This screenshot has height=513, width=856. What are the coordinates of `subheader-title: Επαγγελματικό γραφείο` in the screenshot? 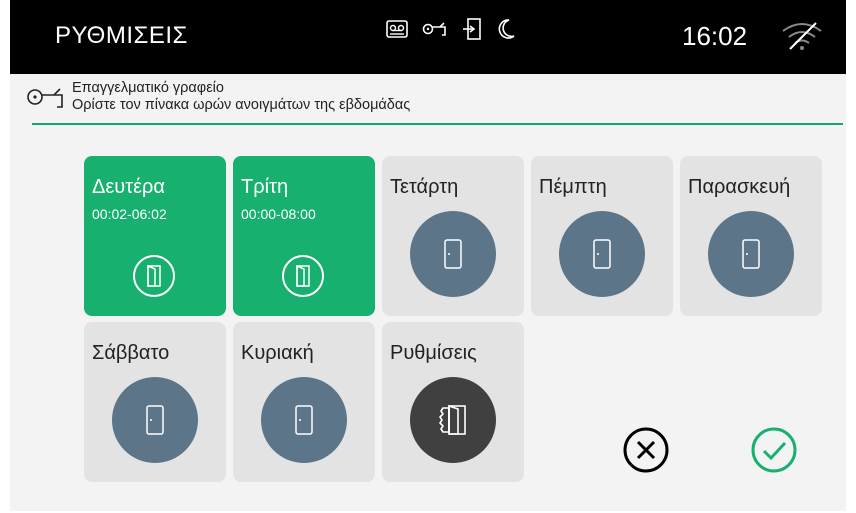 It's located at (148, 88).